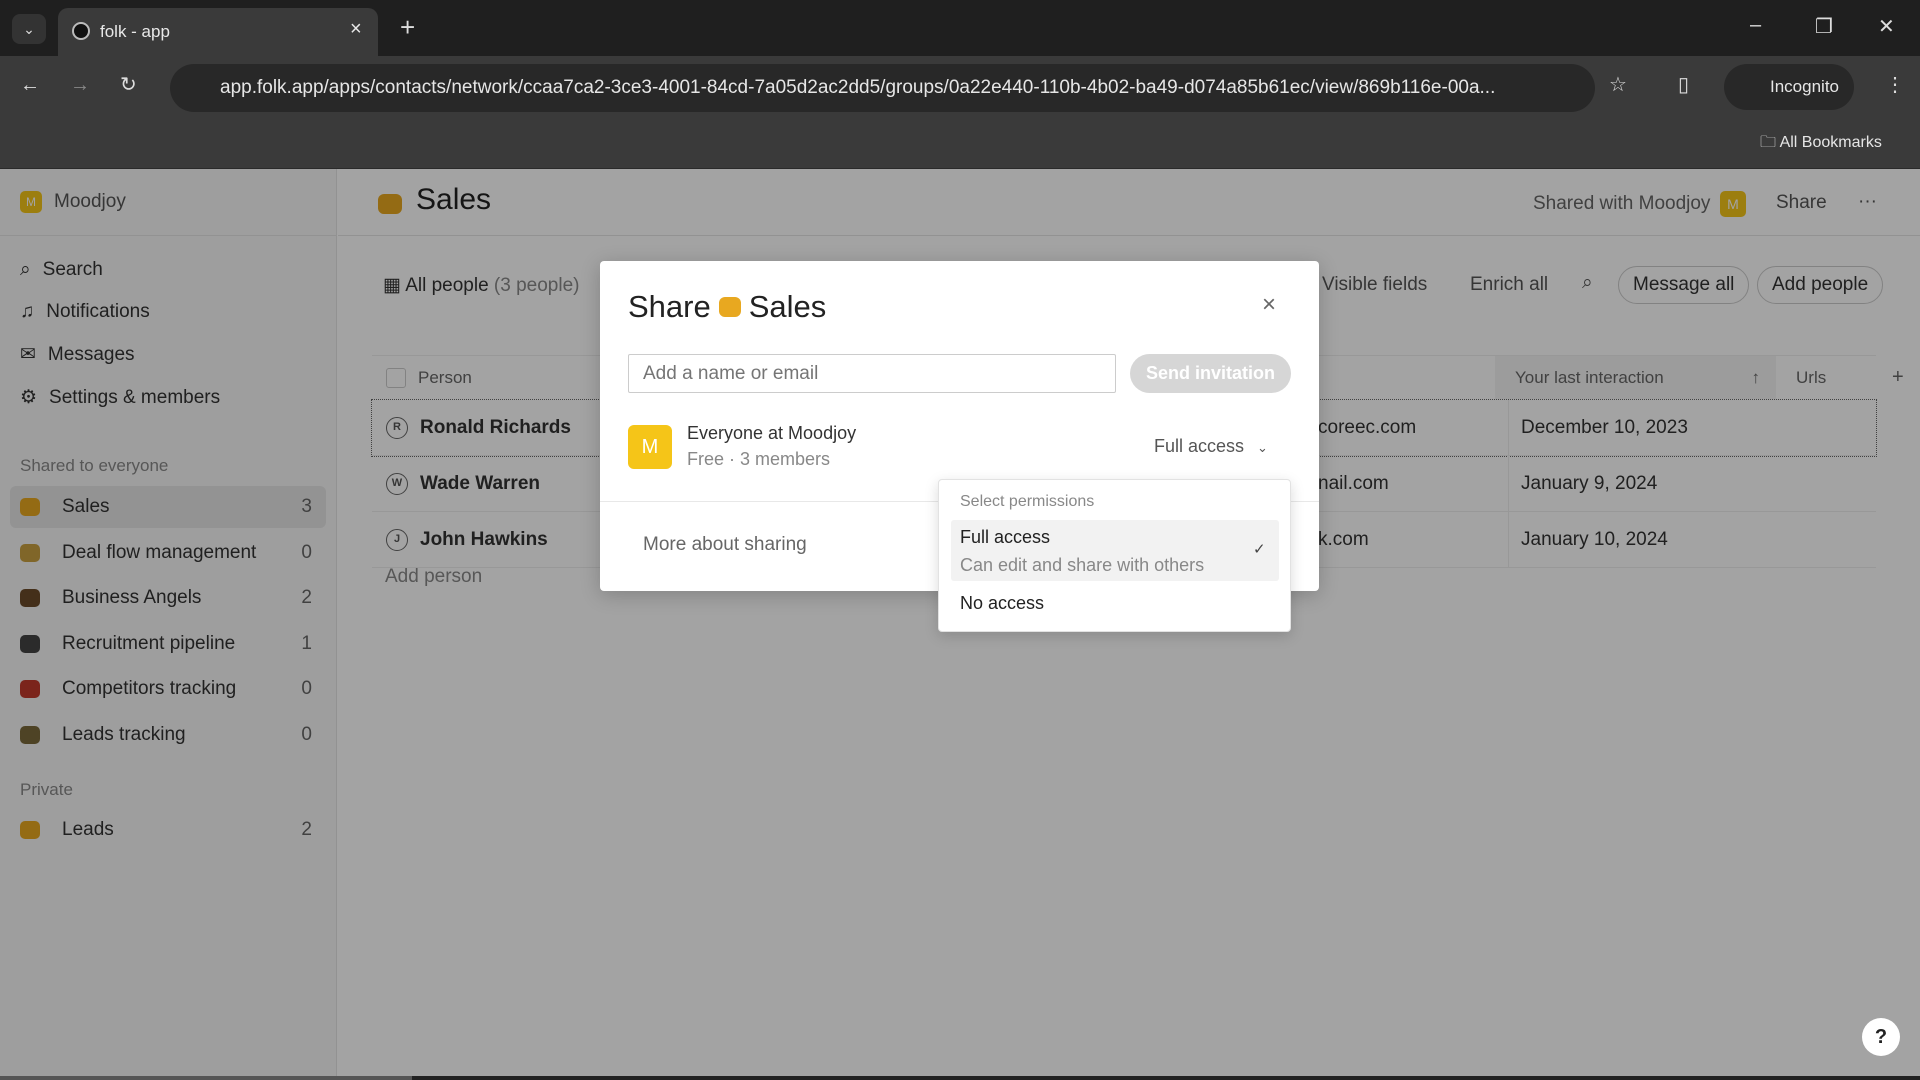 This screenshot has width=1920, height=1080. I want to click on close-window-icon: ✕, so click(1886, 26).